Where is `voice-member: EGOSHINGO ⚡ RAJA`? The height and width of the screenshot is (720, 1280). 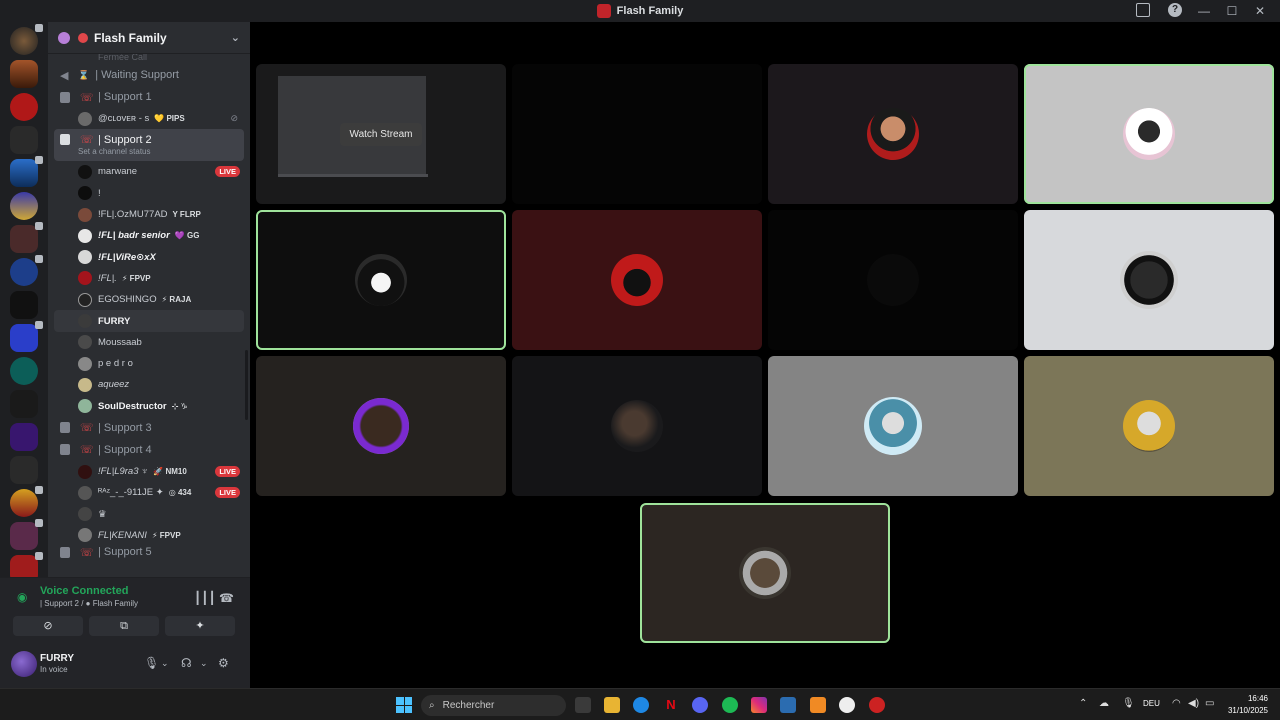
voice-member: EGOSHINGO ⚡ RAJA is located at coordinates (149, 299).